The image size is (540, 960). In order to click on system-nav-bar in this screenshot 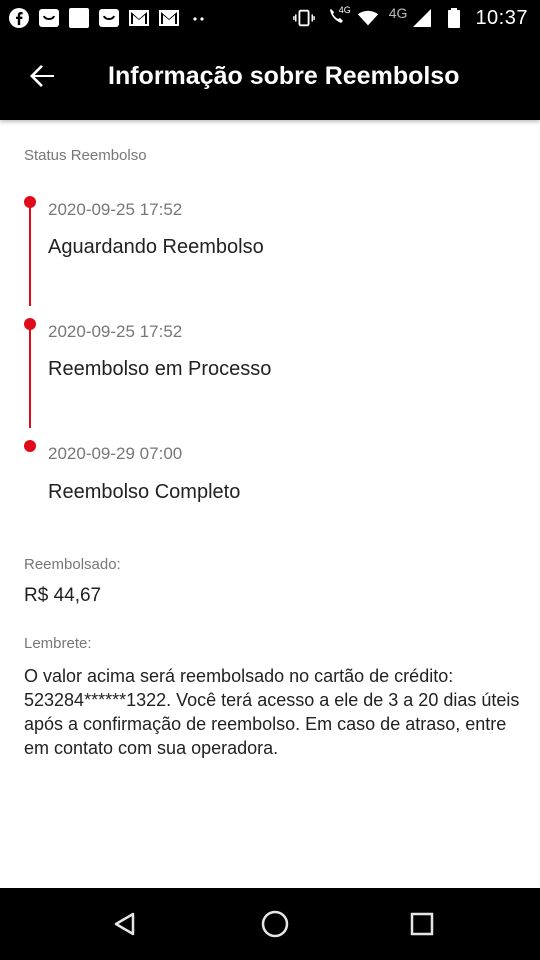, I will do `click(270, 924)`.